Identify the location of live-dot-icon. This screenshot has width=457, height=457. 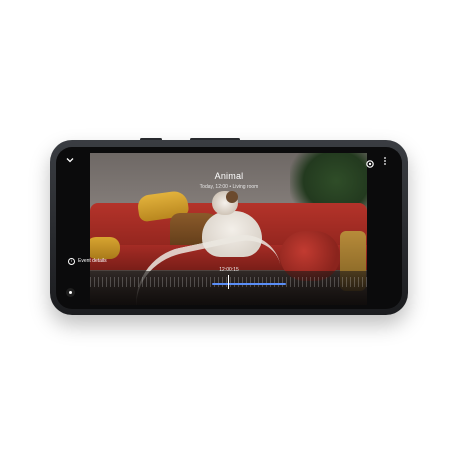
(70, 292).